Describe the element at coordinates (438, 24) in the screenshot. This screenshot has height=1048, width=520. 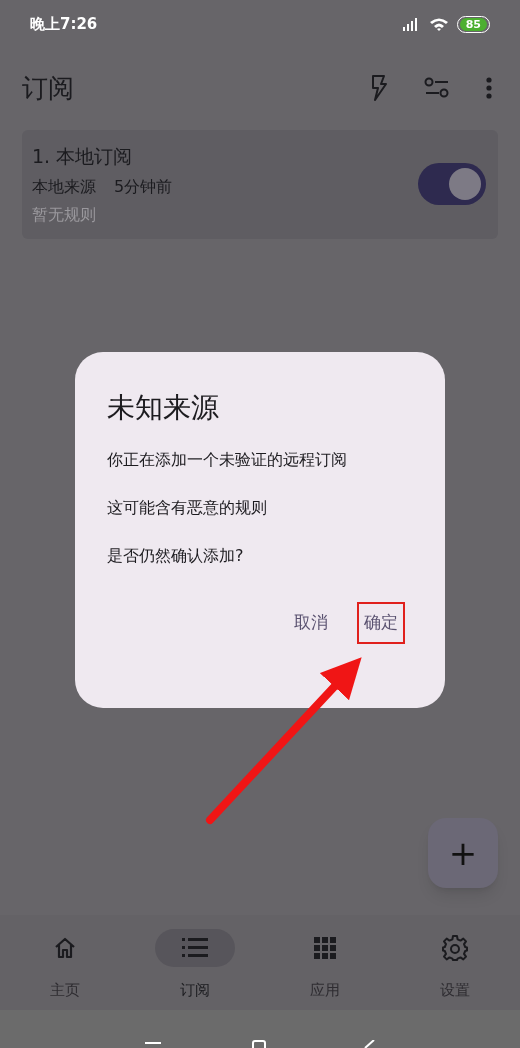
I see `wifi-icon` at that location.